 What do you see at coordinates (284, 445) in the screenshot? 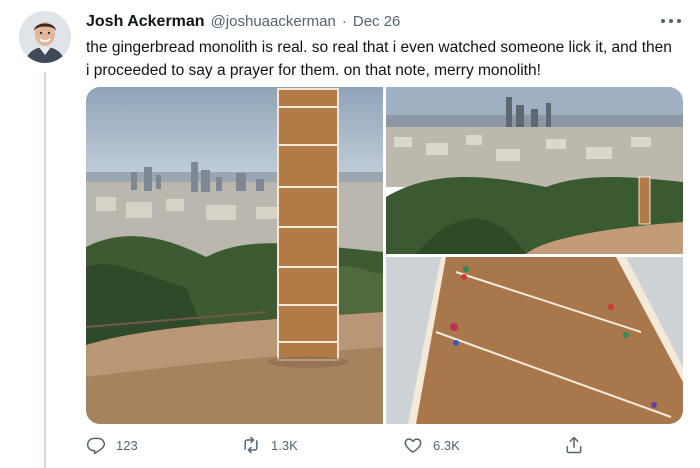
I see `retweet-count: 1.3K` at bounding box center [284, 445].